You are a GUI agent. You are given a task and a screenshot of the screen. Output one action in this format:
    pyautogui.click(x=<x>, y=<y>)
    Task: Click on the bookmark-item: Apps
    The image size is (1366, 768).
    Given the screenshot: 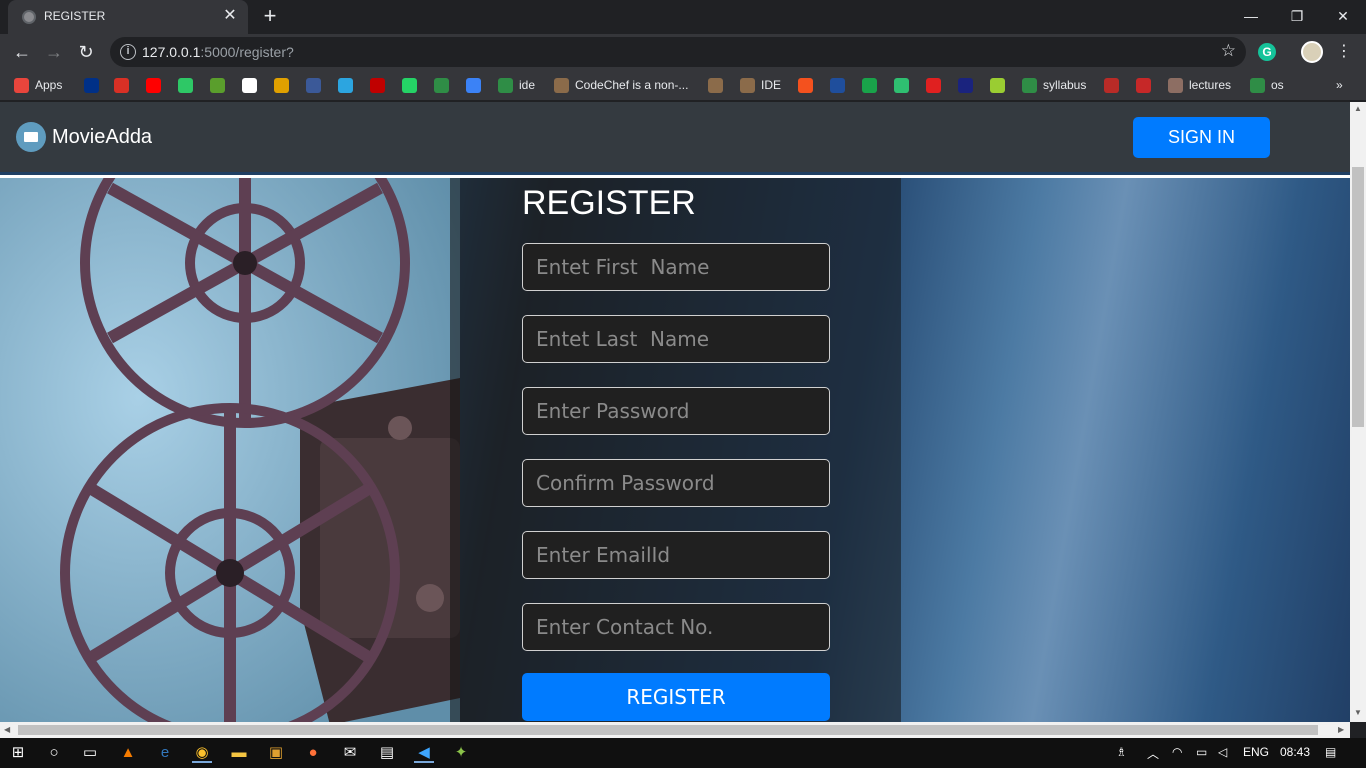 What is the action you would take?
    pyautogui.click(x=38, y=85)
    